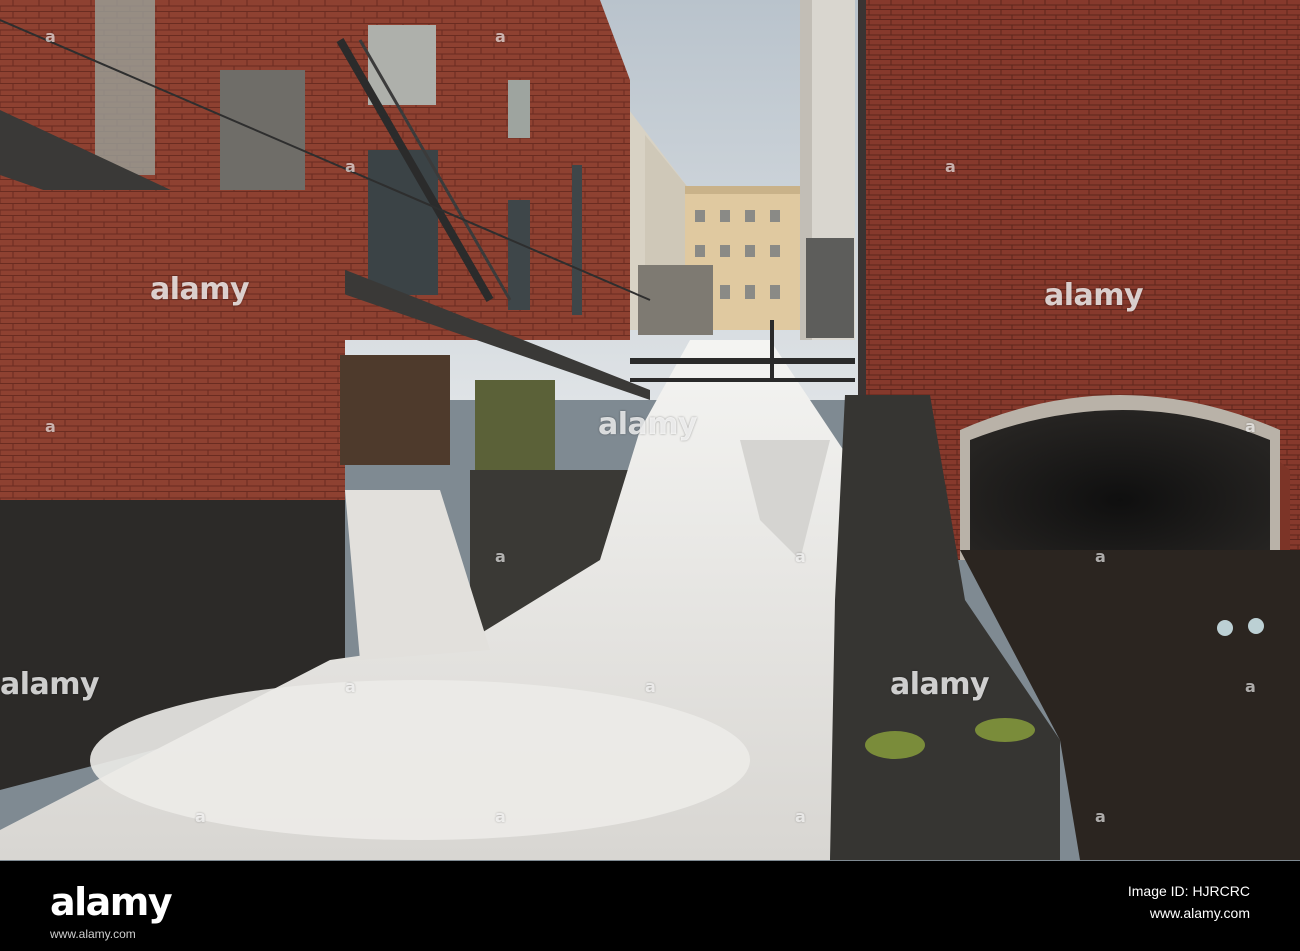  I want to click on watermark-lower-left: alamy, so click(50, 684).